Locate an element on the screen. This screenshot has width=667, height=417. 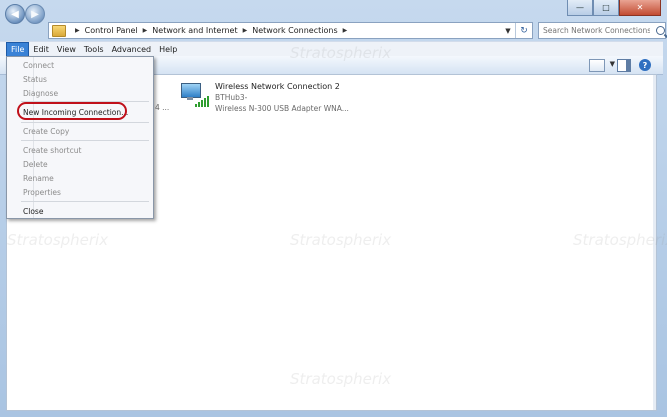
minimize-button: — is located at coordinates (580, 8).